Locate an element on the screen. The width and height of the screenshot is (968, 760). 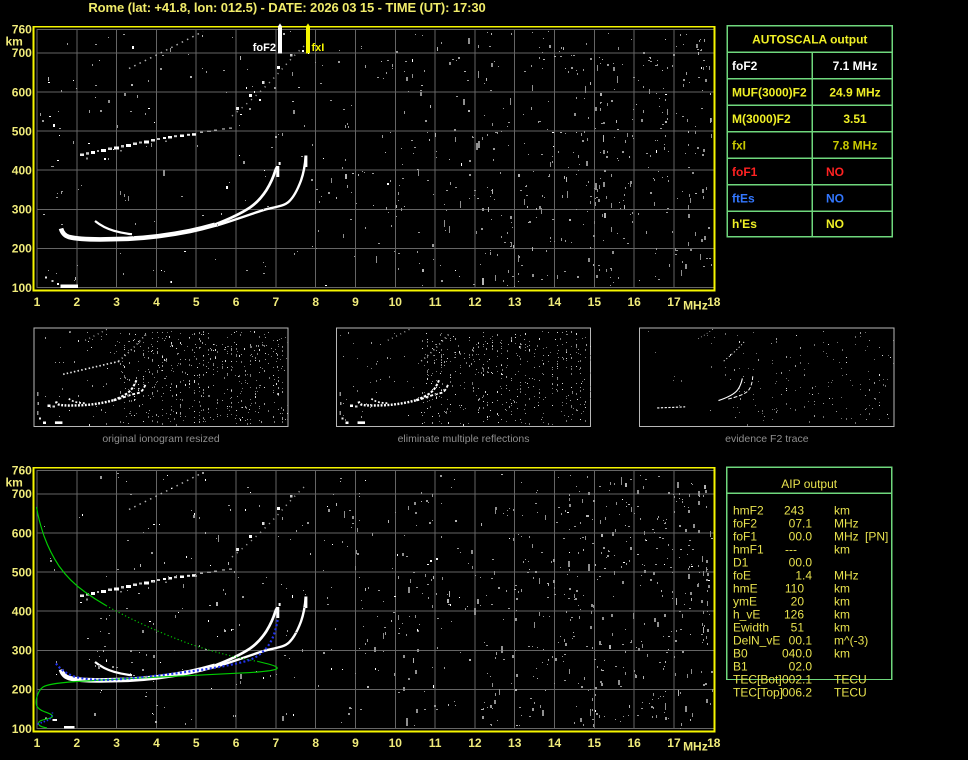
svg-text: [PN] is located at coordinates (876, 536).